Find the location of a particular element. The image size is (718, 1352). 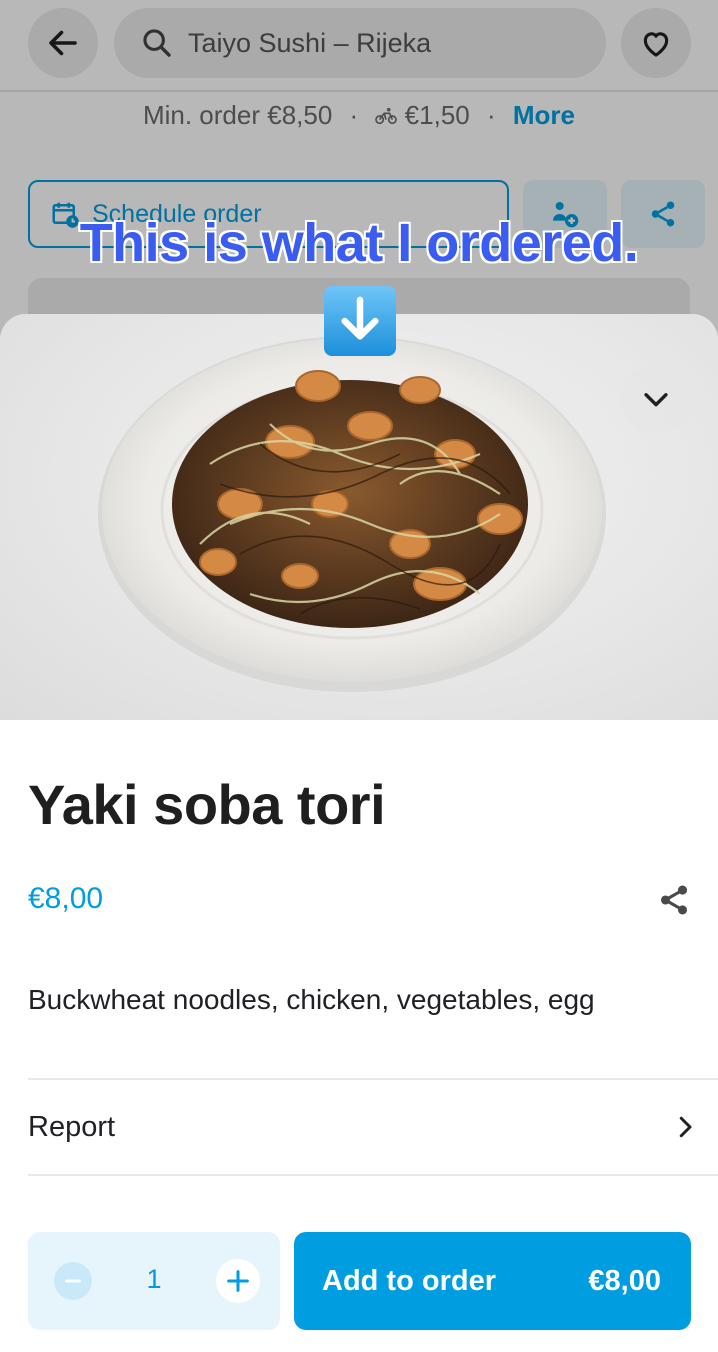

down-arrow-emoji-icon is located at coordinates (360, 321).